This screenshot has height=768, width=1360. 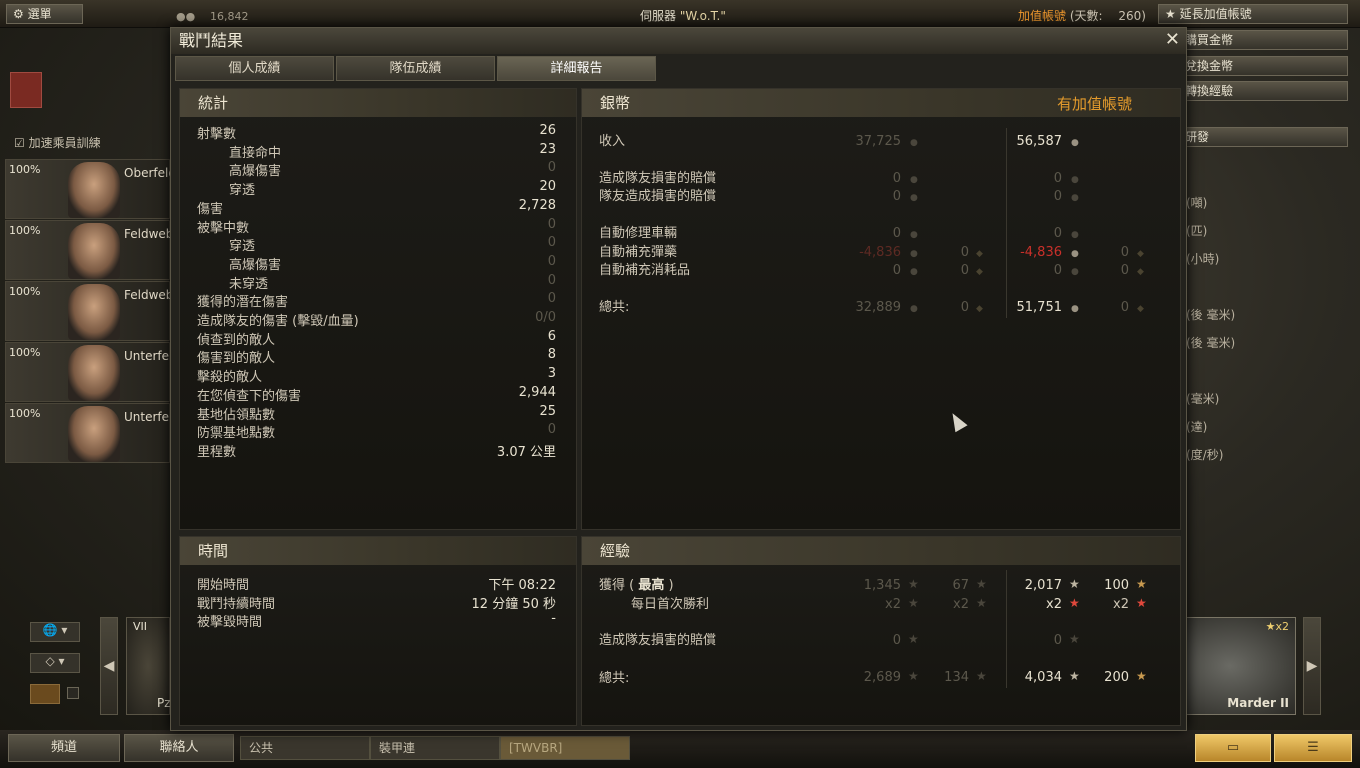 I want to click on daily-base: x2, so click(x=893, y=604).